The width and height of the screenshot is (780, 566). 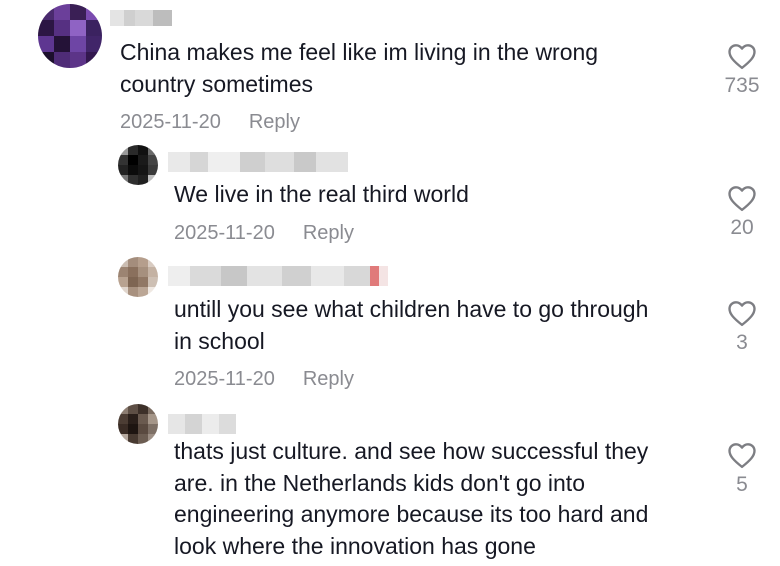 What do you see at coordinates (321, 194) in the screenshot?
I see `comment-text: We live in the real third world` at bounding box center [321, 194].